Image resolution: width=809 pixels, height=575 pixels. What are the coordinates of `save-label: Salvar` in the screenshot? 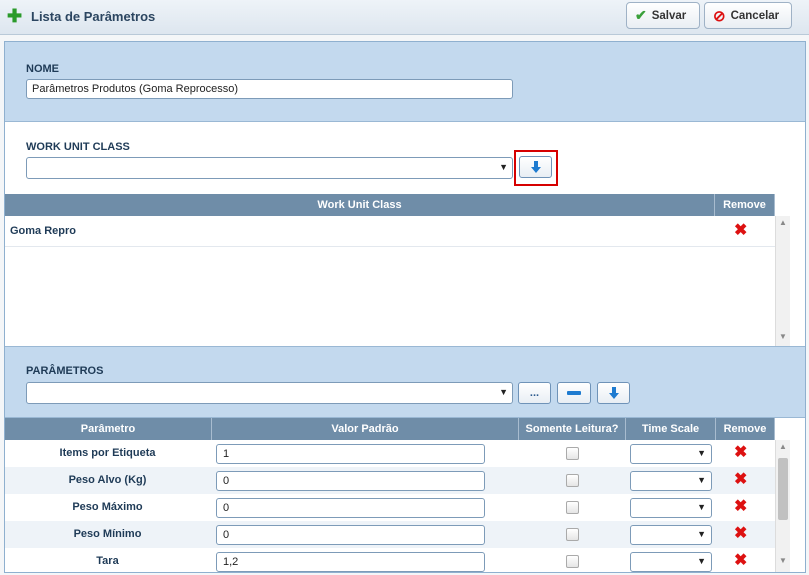 It's located at (669, 15).